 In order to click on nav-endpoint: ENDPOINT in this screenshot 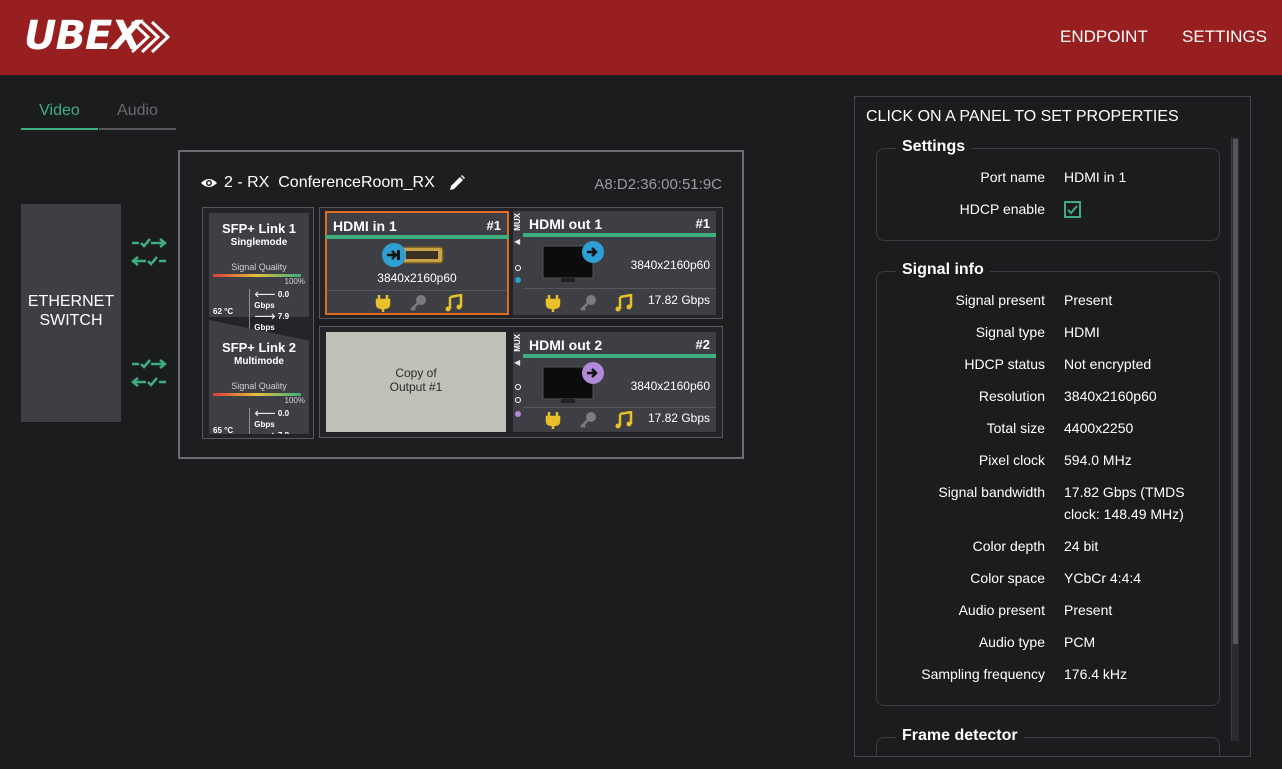, I will do `click(1104, 37)`.